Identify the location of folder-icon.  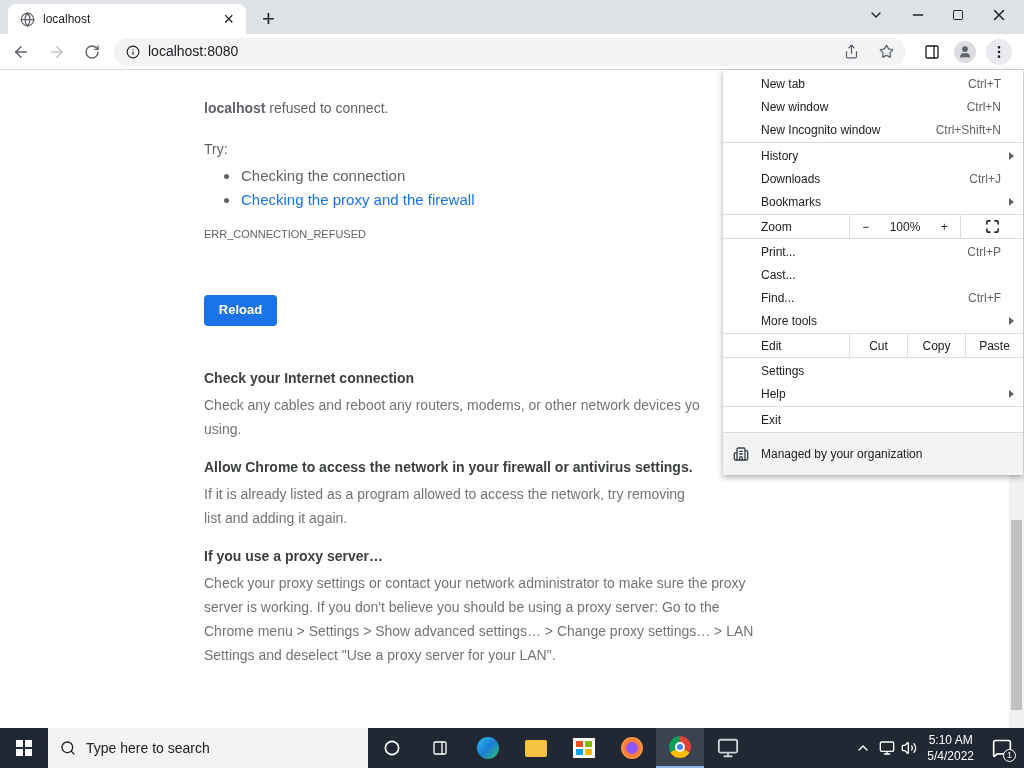
(536, 748).